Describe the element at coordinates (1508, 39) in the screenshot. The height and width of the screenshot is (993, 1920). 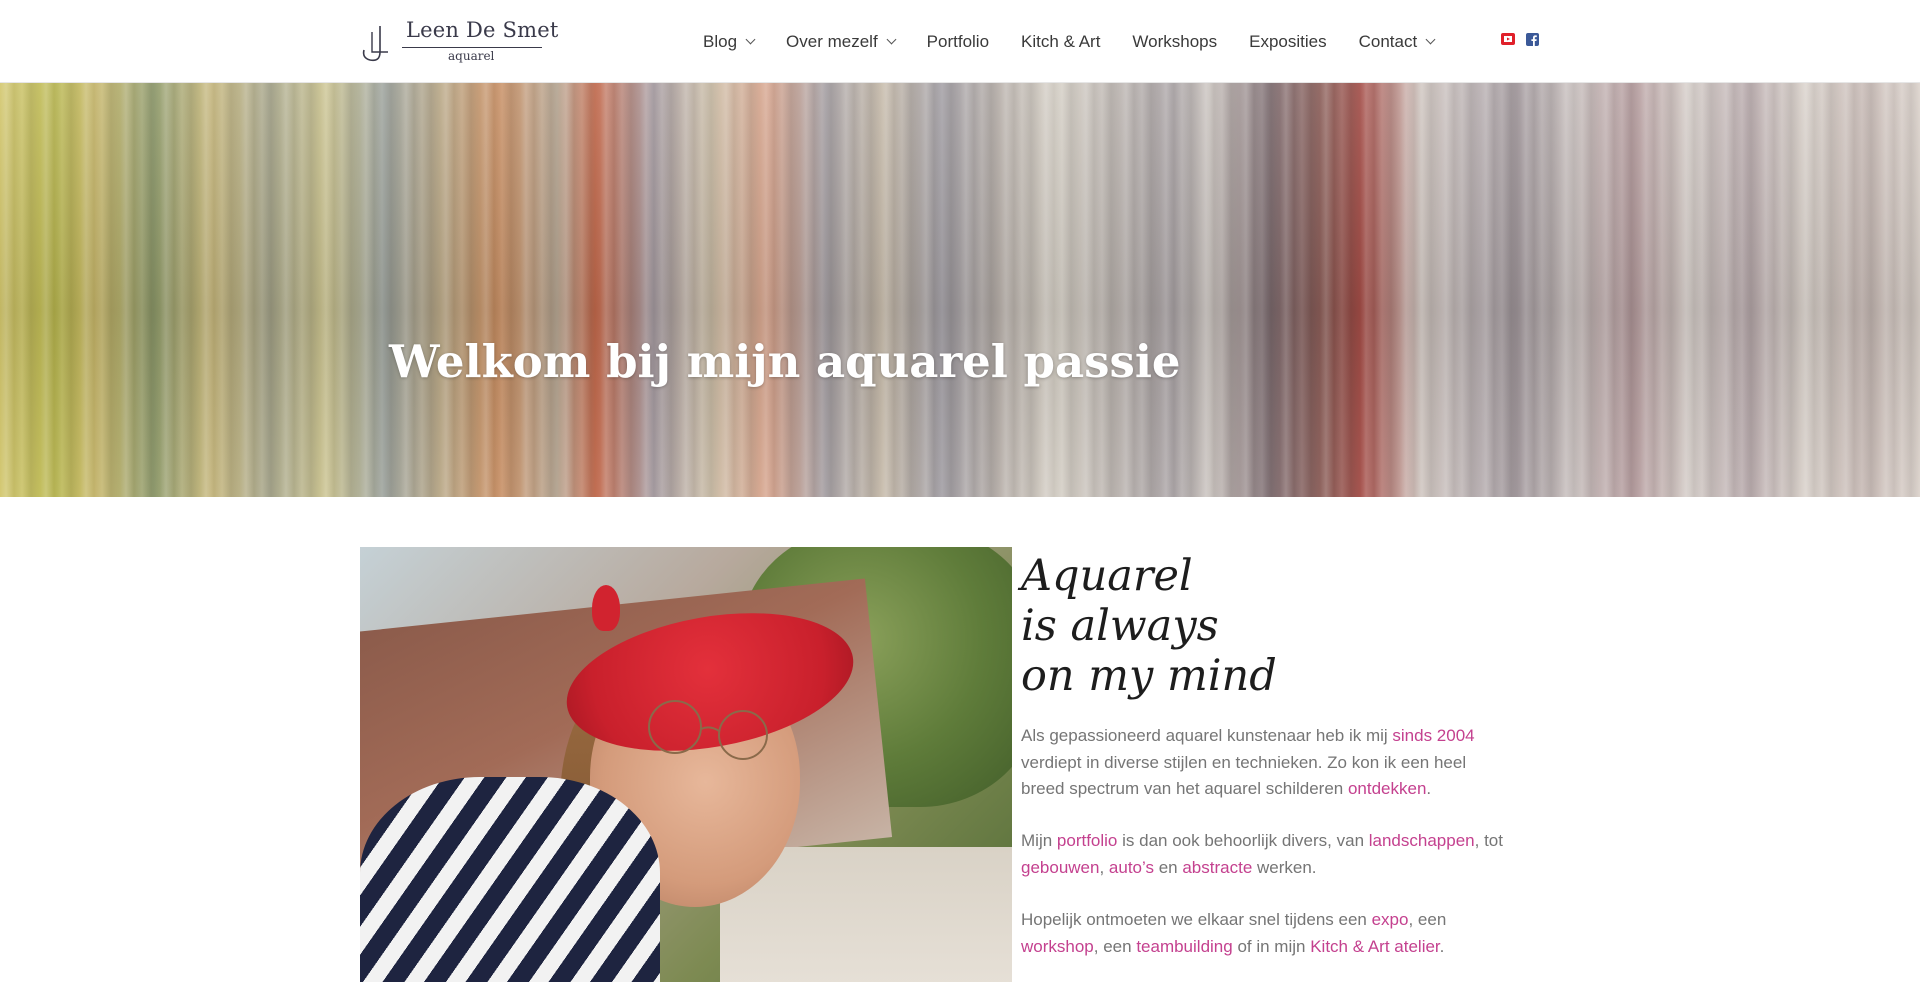
I see `youtube-icon` at that location.